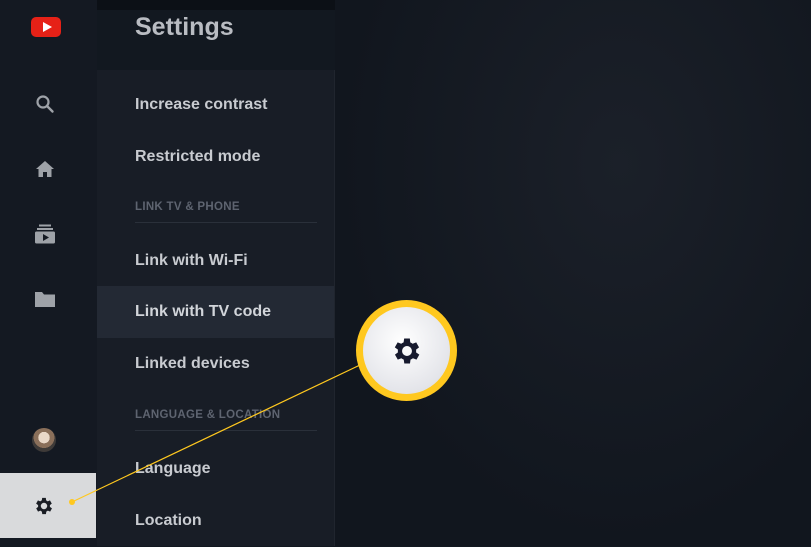  Describe the element at coordinates (226, 212) in the screenshot. I see `section-header-link-tv-phone: LINK TV & PHONE` at that location.